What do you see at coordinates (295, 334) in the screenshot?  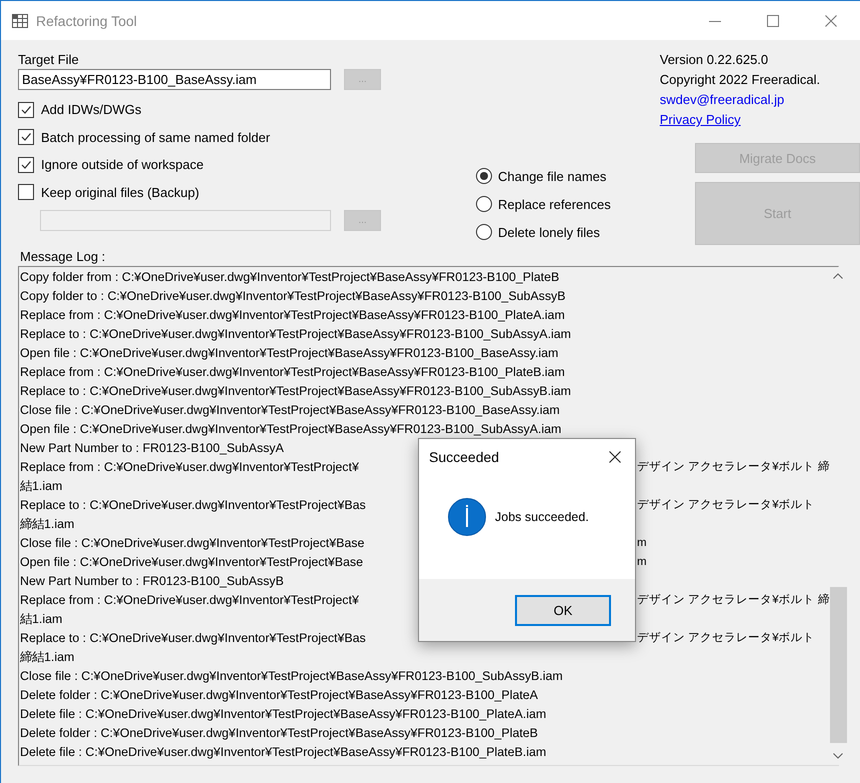 I see `log-line: Replace to : C:¥OneDrive¥user.dwg¥Inventor¥TestProject¥BaseAssy¥FR0123-B100_SubAssyA.iam` at bounding box center [295, 334].